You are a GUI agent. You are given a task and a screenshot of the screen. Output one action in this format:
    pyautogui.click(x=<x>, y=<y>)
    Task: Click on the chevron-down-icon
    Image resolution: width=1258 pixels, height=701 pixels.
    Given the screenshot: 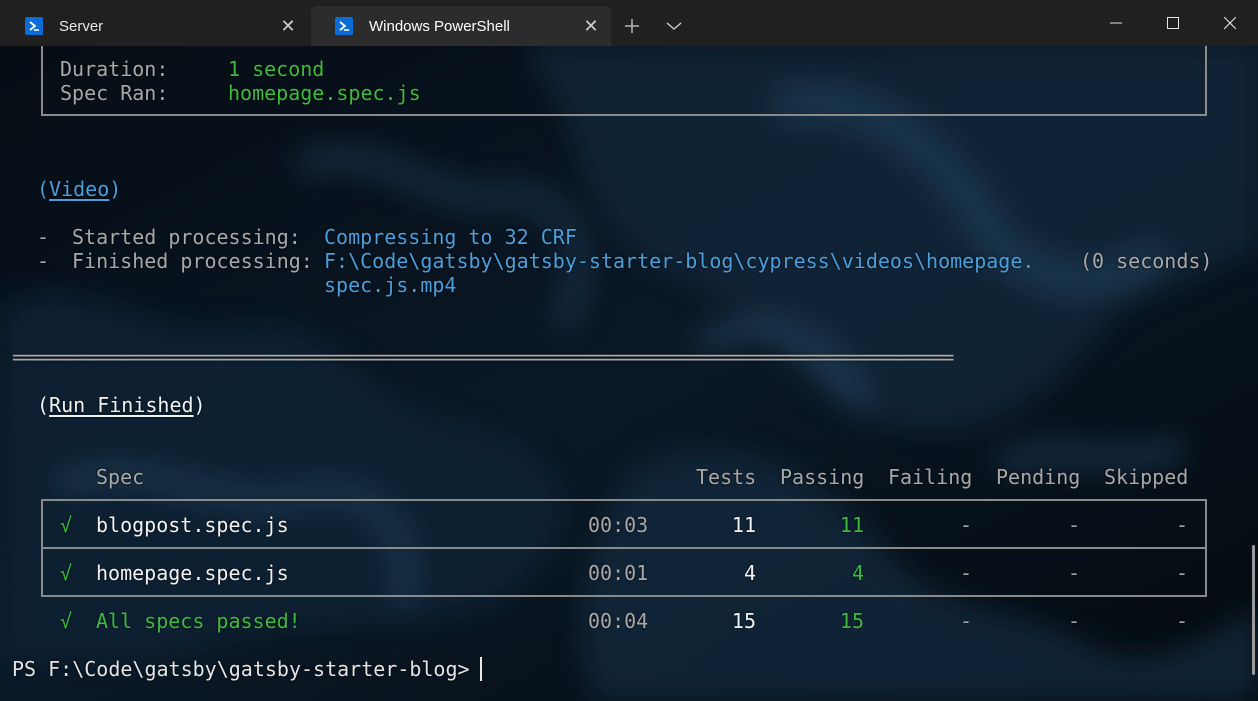 What is the action you would take?
    pyautogui.click(x=674, y=26)
    